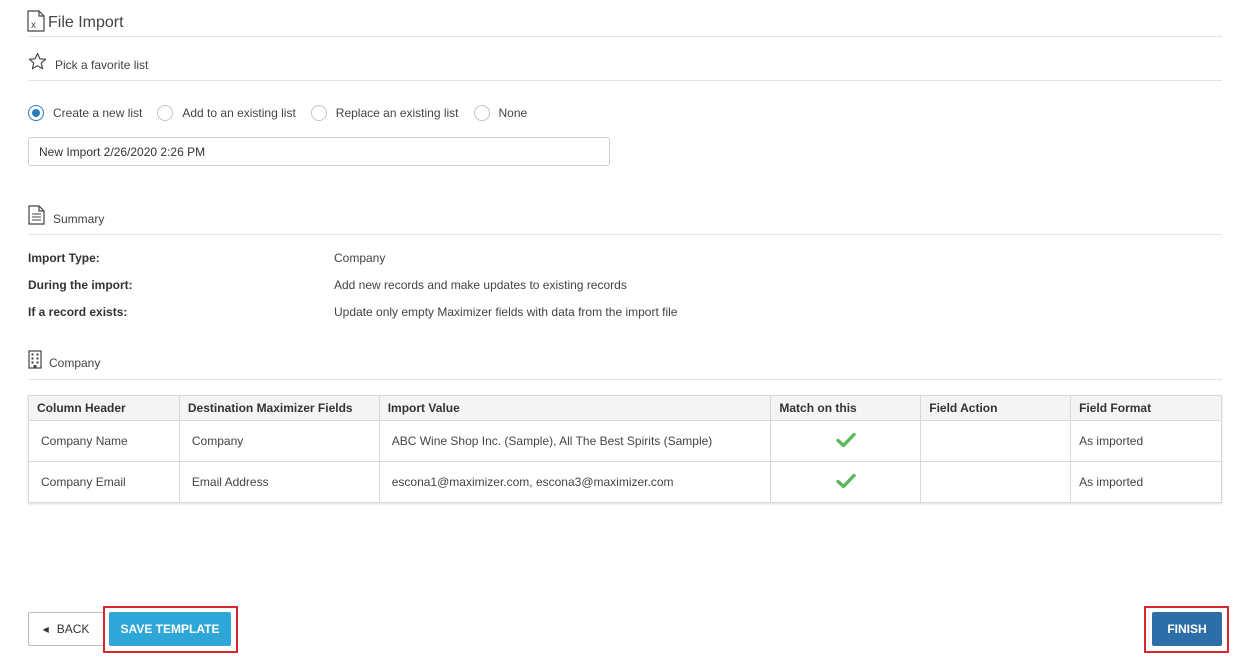  Describe the element at coordinates (397, 113) in the screenshot. I see `radio-label: Replace an existing list` at that location.